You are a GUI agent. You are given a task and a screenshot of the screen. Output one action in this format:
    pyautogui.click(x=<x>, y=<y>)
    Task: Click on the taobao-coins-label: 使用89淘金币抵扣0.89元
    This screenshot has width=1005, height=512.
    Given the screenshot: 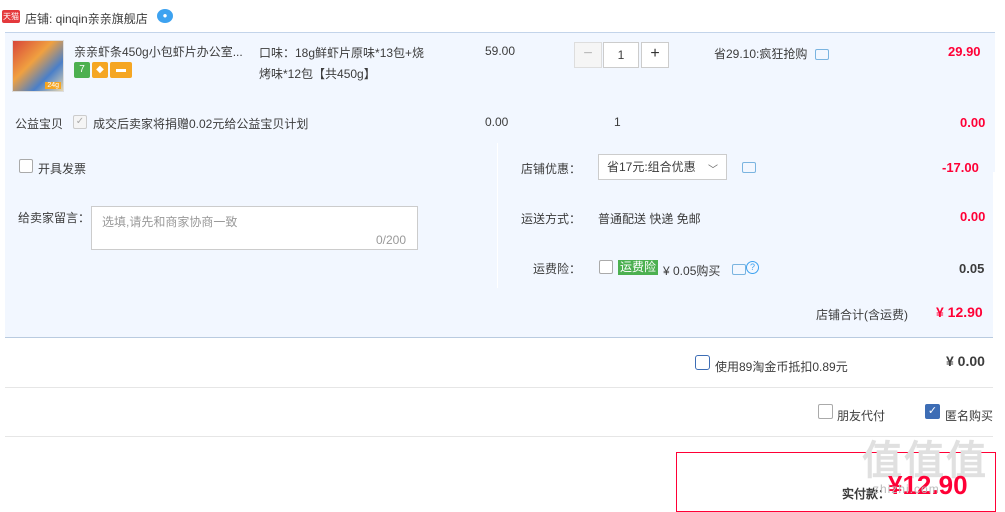 What is the action you would take?
    pyautogui.click(x=781, y=366)
    